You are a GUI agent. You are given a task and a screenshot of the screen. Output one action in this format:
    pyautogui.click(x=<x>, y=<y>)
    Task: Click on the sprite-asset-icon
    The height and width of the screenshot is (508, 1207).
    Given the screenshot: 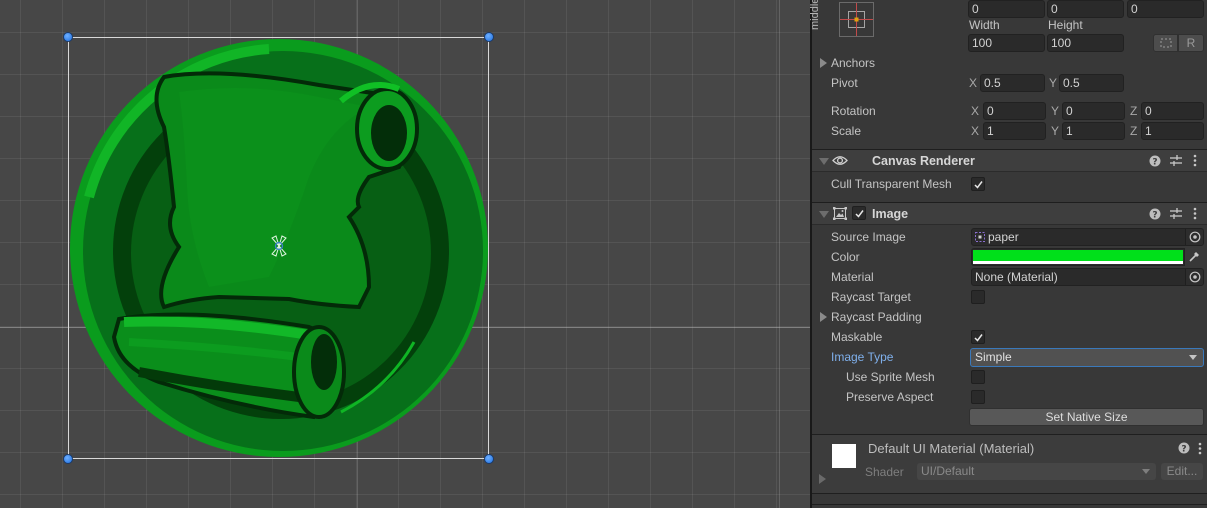 What is the action you would take?
    pyautogui.click(x=980, y=237)
    